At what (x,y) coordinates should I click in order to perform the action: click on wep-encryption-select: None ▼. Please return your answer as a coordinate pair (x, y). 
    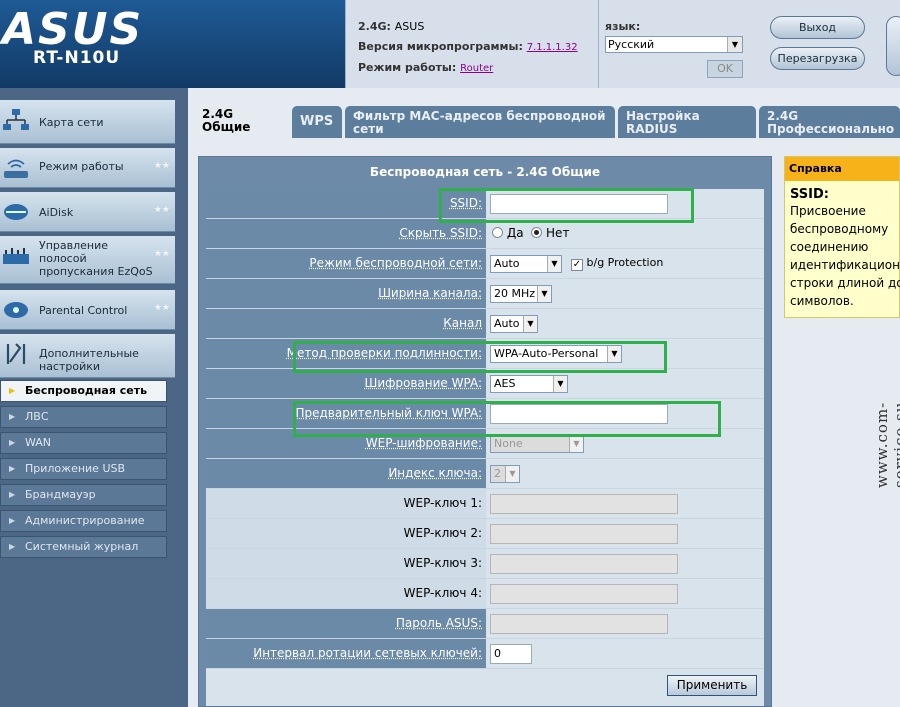
    Looking at the image, I should click on (537, 444).